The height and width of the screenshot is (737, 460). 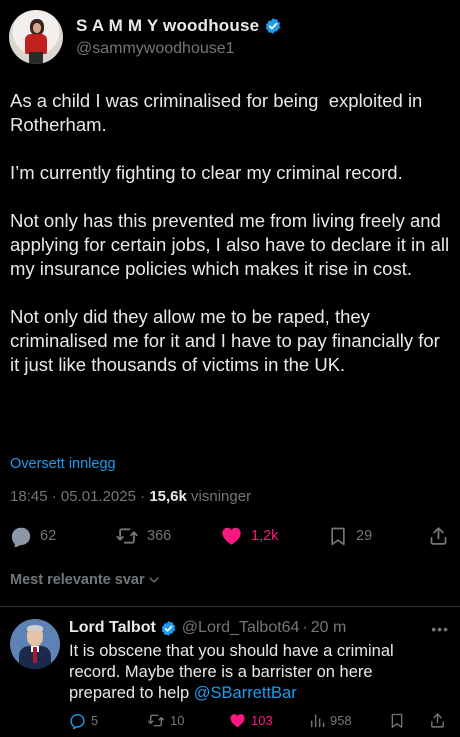 What do you see at coordinates (63, 464) in the screenshot?
I see `translate-post-link: Oversett innlegg` at bounding box center [63, 464].